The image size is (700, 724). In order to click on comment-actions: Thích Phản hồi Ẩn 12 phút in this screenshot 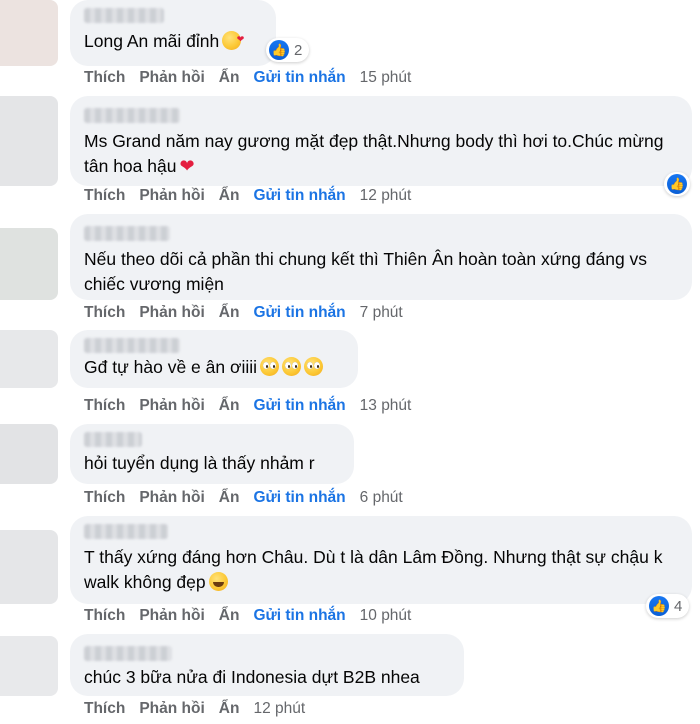, I will do `click(201, 709)`.